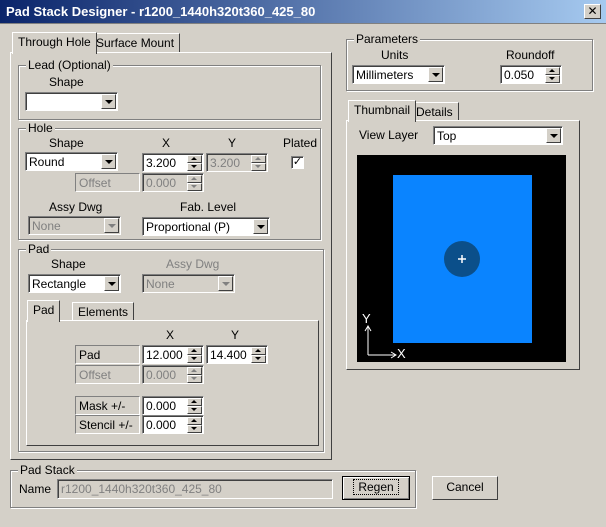  Describe the element at coordinates (530, 55) in the screenshot. I see `roundoff-label: Roundoff` at that location.